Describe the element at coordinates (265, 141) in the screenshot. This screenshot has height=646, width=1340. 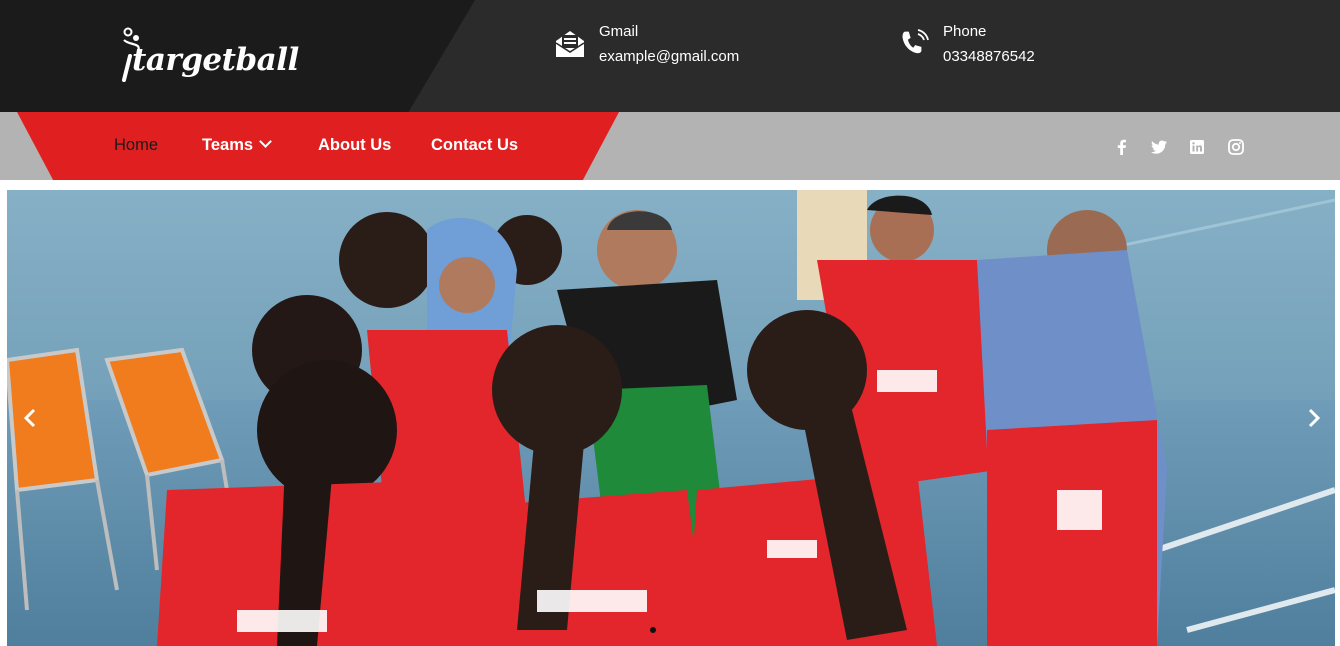
I see `chevron-down-icon` at that location.